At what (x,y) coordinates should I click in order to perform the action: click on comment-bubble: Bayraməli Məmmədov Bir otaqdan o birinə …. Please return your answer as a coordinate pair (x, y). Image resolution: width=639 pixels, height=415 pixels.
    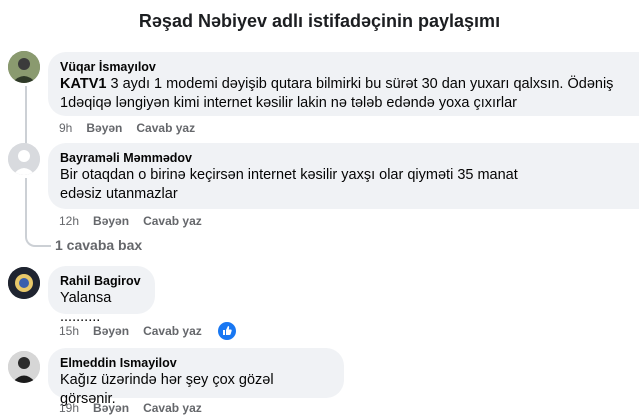
    Looking at the image, I should click on (343, 176).